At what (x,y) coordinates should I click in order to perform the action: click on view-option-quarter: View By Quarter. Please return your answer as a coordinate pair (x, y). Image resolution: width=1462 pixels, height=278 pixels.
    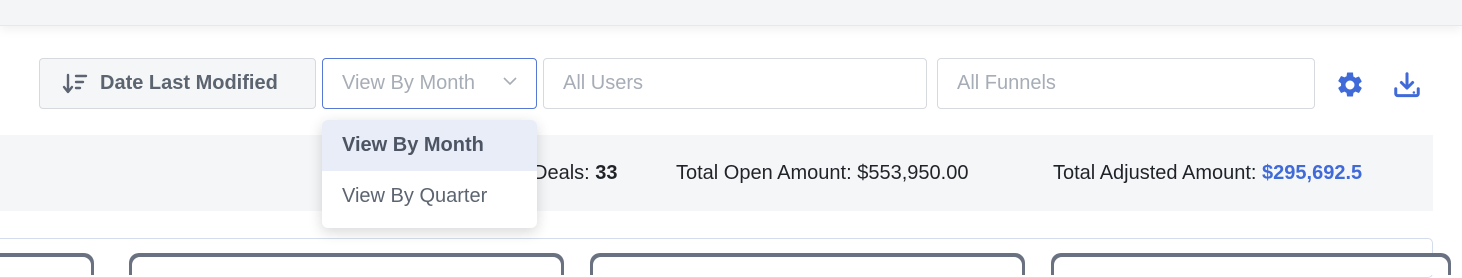
    Looking at the image, I should click on (429, 196).